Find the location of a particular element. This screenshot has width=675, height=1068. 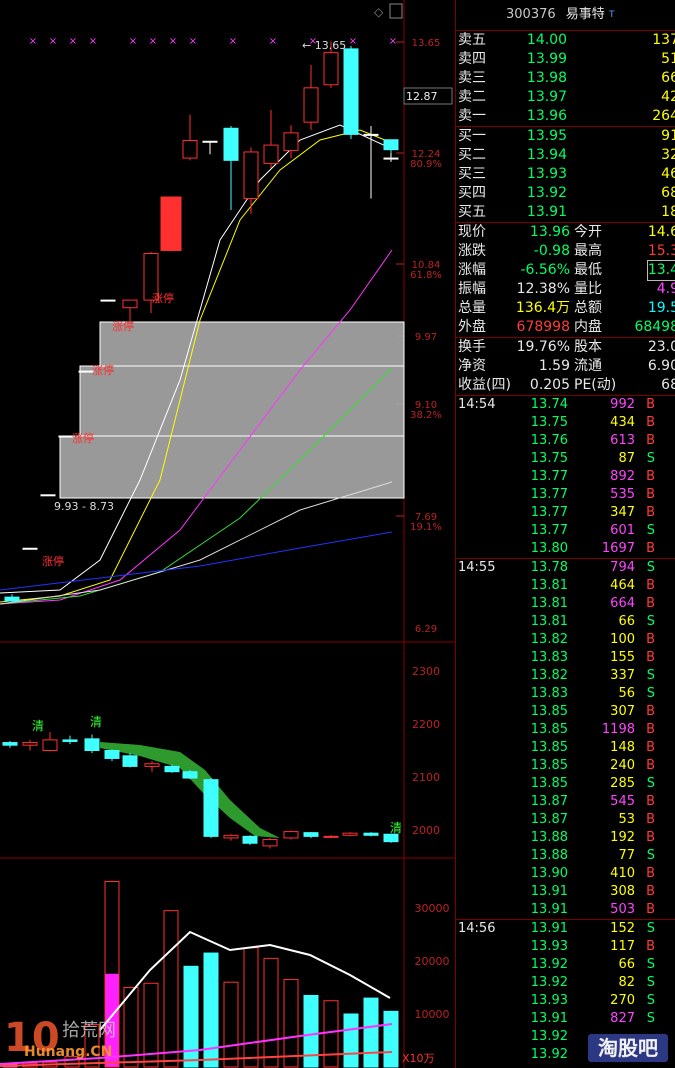

tick-price: 13.93 is located at coordinates (549, 1000).